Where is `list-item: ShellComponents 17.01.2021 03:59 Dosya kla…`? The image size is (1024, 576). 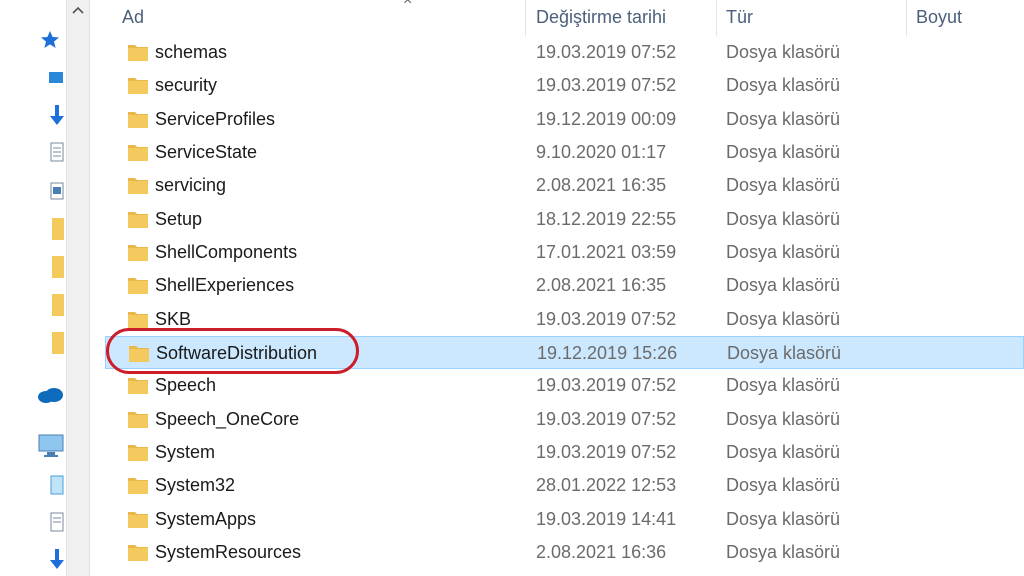
list-item: ShellComponents 17.01.2021 03:59 Dosya kla… is located at coordinates (564, 252).